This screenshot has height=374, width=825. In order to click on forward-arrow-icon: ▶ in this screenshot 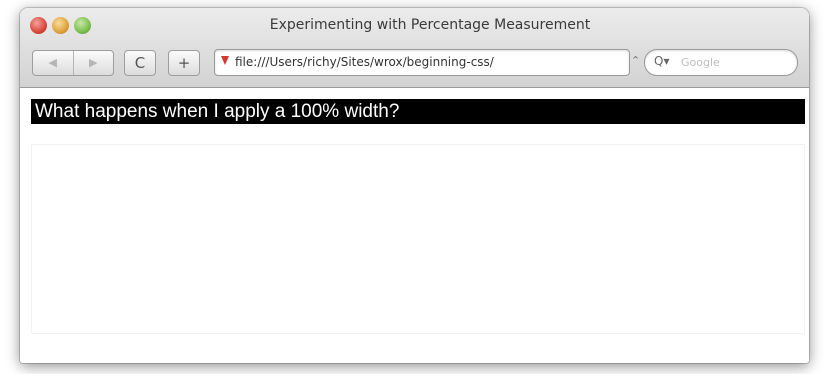, I will do `click(93, 63)`.